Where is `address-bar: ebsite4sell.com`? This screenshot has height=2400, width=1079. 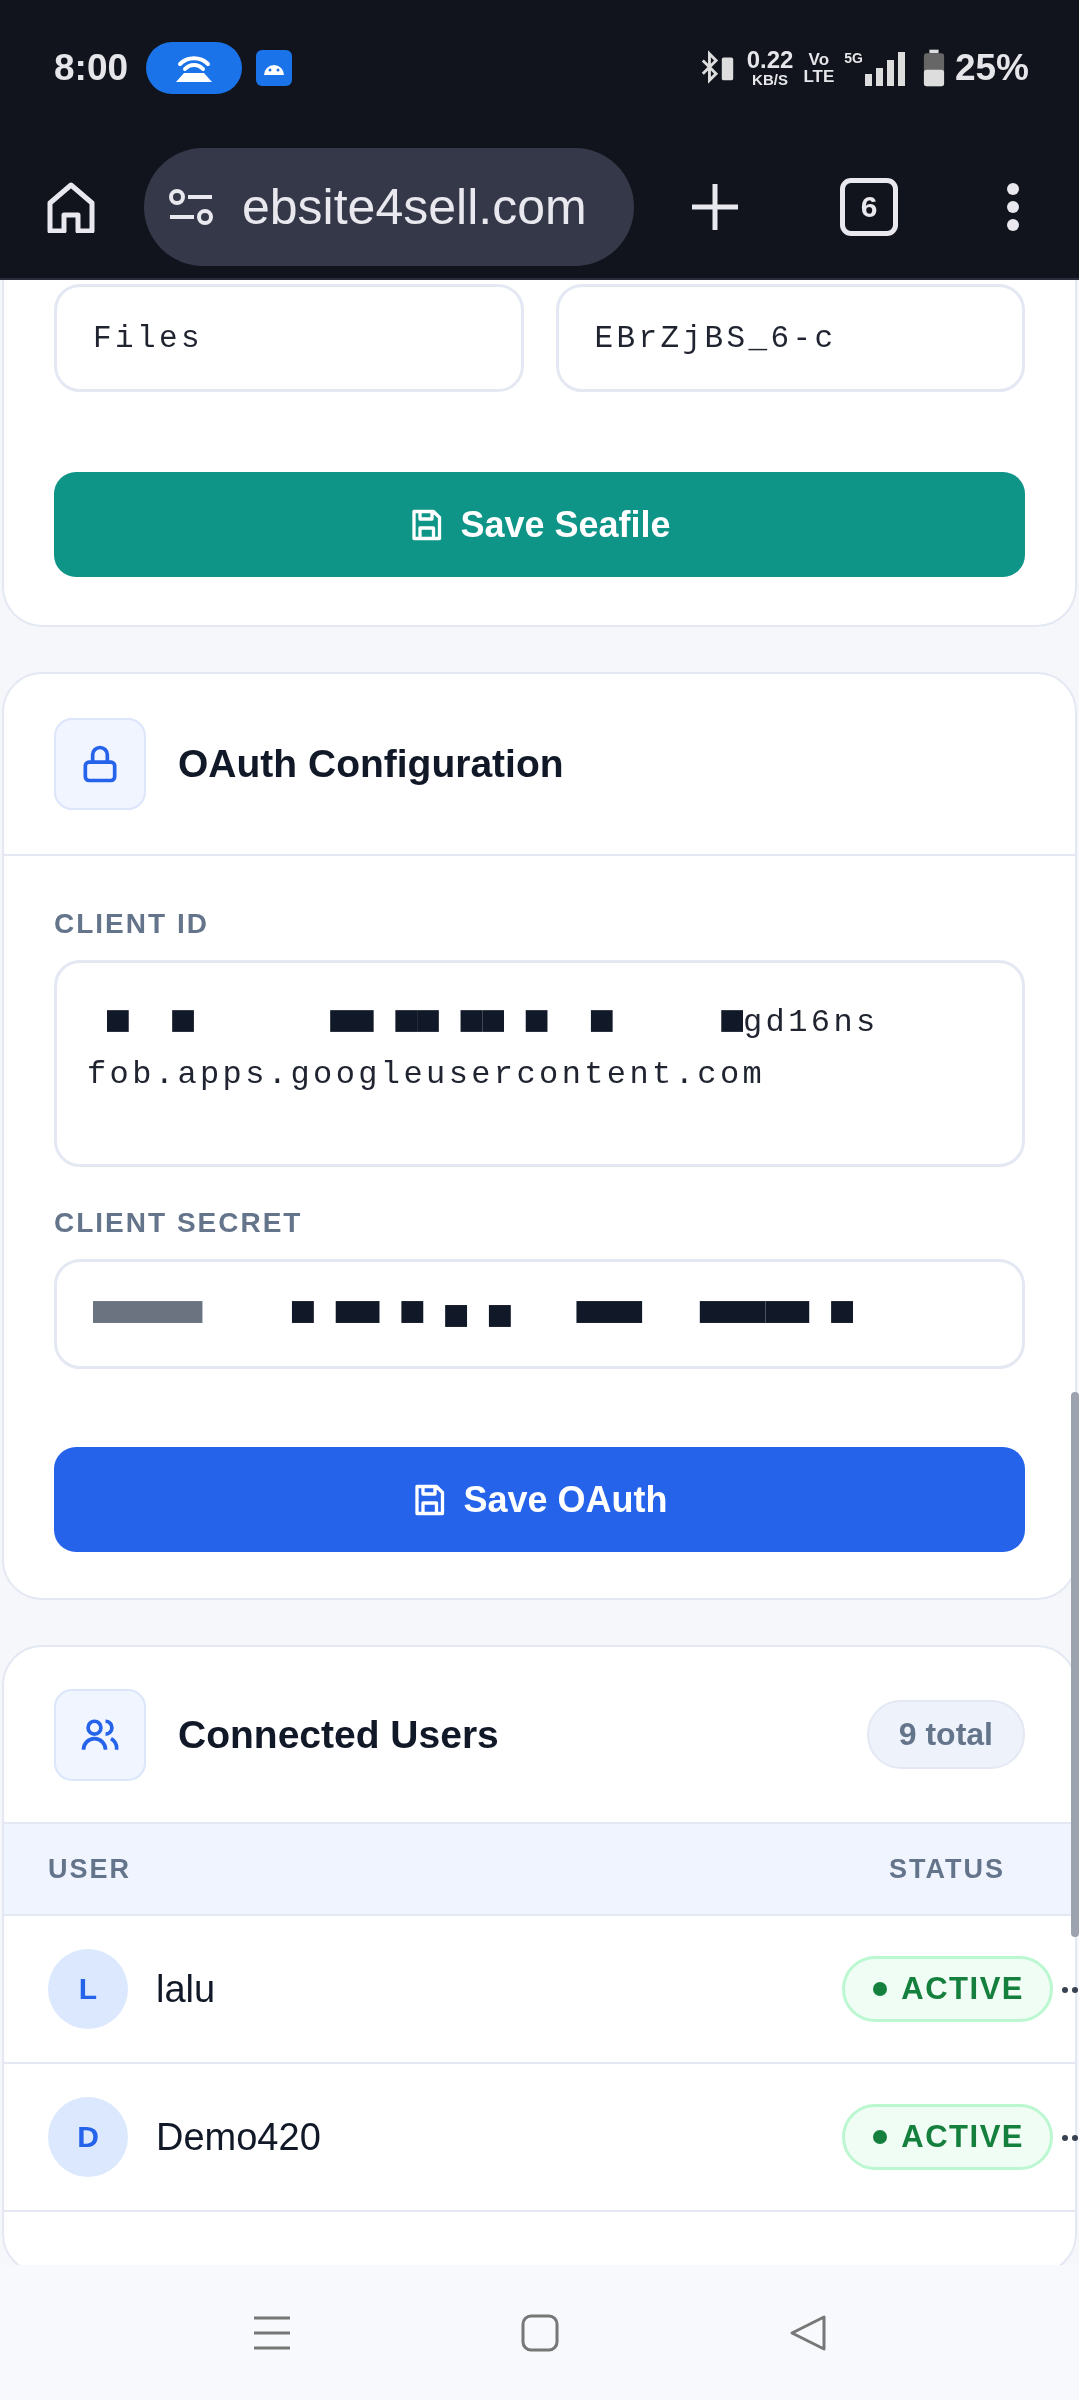
address-bar: ebsite4sell.com is located at coordinates (389, 206).